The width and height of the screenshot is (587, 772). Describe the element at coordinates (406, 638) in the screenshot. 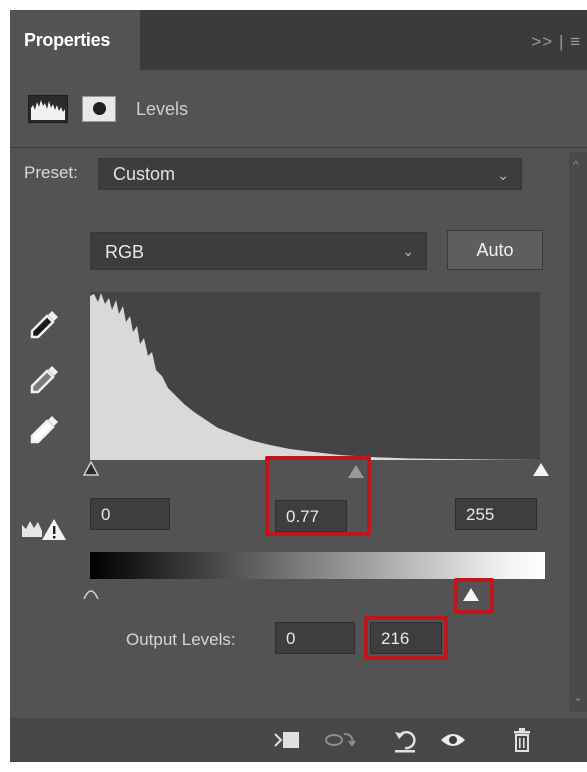

I see `output-white-field-highlight-box` at that location.